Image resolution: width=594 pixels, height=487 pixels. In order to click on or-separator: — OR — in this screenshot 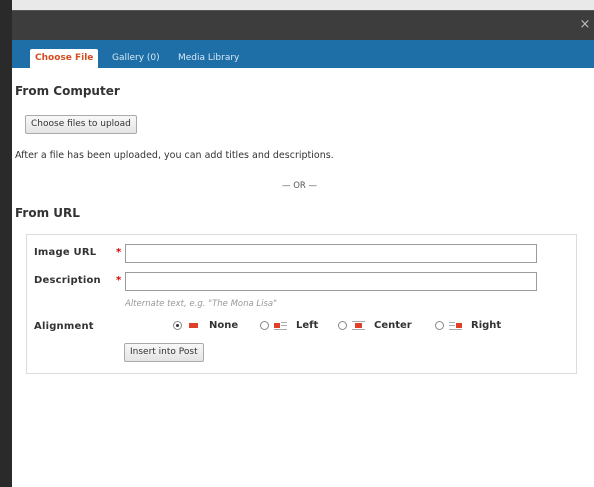, I will do `click(300, 186)`.